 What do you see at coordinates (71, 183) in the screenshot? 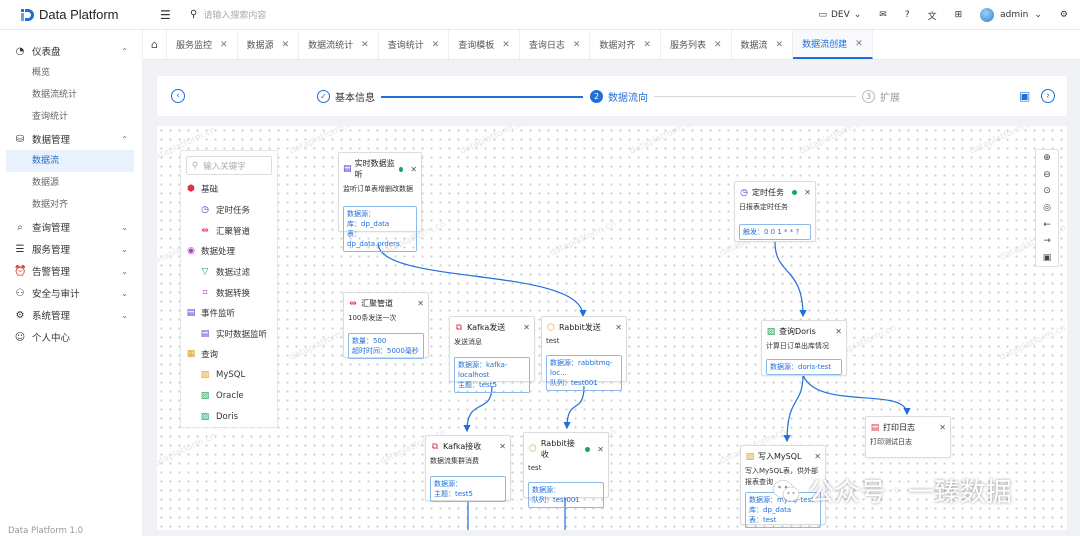
I see `sidebar-item-datasource: 数据源` at bounding box center [71, 183].